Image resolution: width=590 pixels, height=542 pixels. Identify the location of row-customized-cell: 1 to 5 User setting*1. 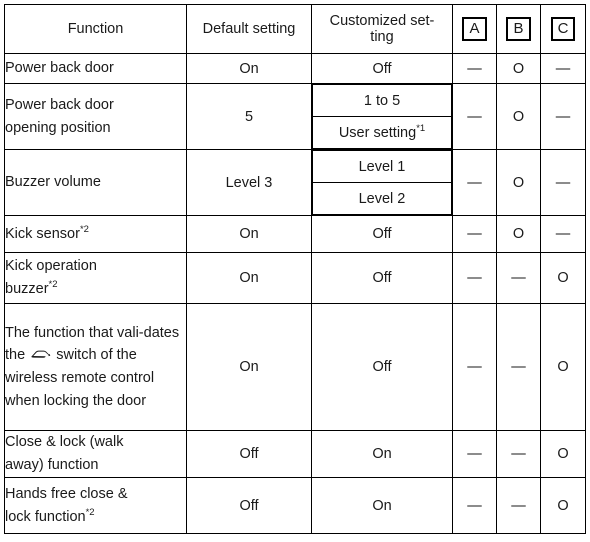
(382, 116).